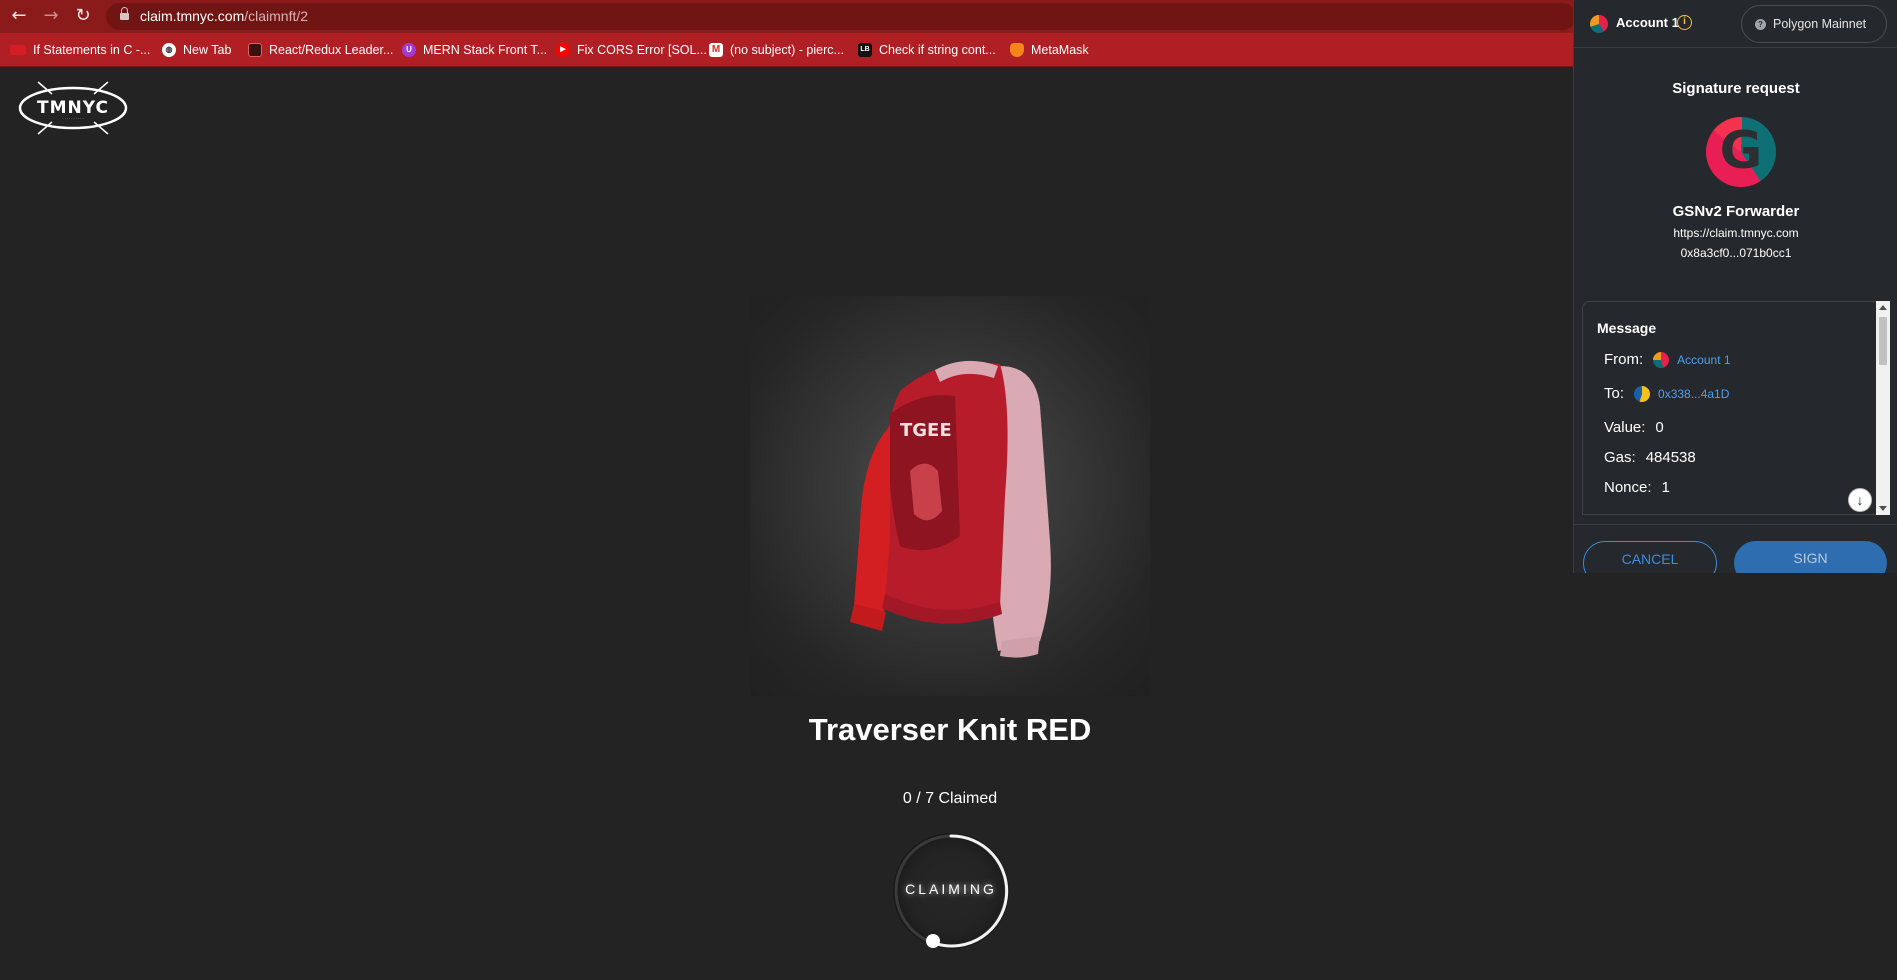 Image resolution: width=1897 pixels, height=980 pixels. I want to click on reload-icon: ↻, so click(83, 16).